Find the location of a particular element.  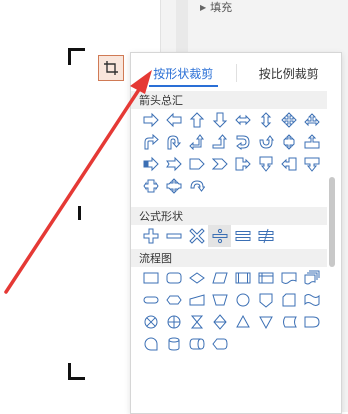

shape-left-up-arrow is located at coordinates (196, 142).